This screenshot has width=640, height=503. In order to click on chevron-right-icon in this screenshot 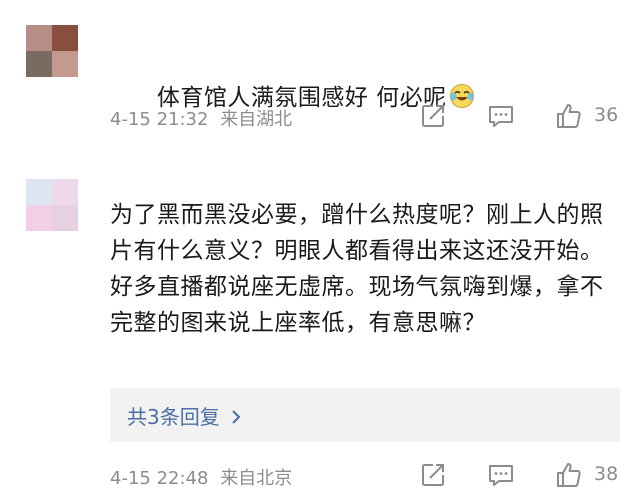, I will do `click(236, 417)`.